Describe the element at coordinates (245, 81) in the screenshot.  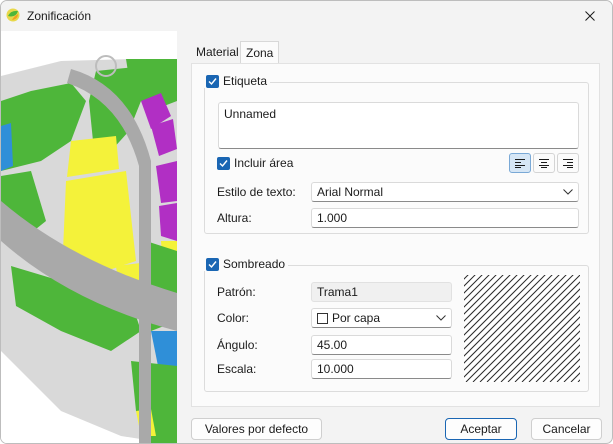
I see `label-group-title: Etiqueta` at that location.